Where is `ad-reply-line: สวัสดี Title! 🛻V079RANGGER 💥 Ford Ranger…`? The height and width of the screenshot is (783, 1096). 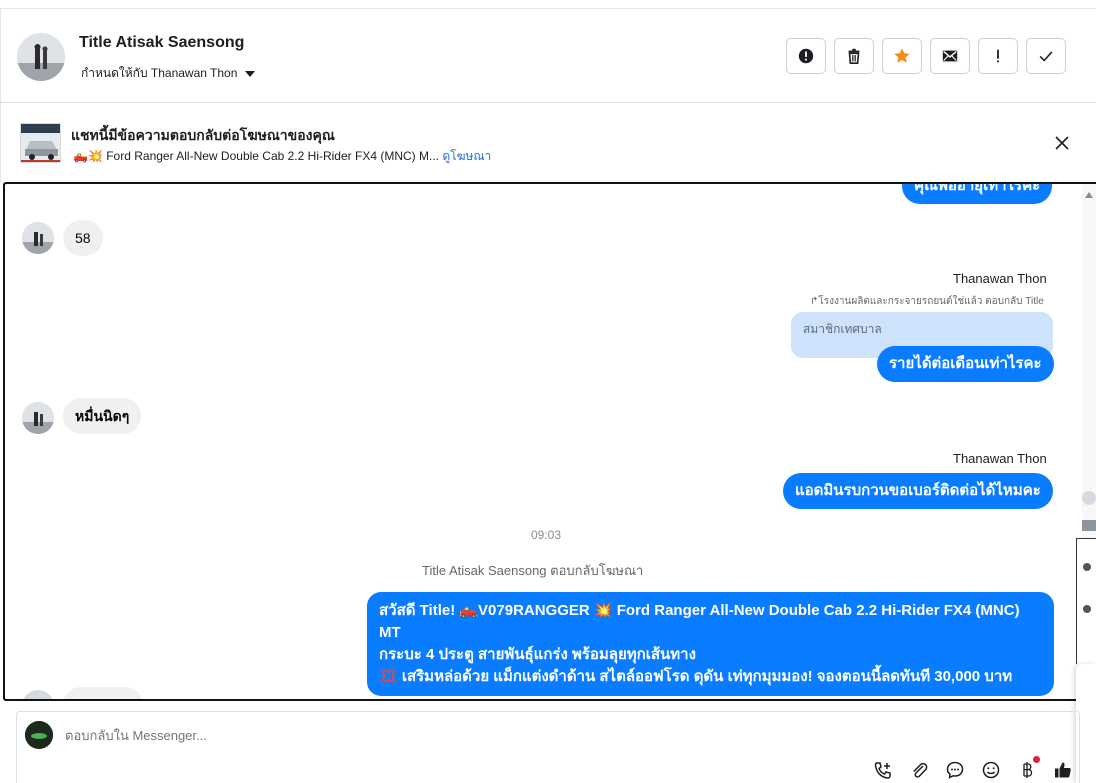
ad-reply-line: สวัสดี Title! 🛻V079RANGGER 💥 Ford Ranger… is located at coordinates (699, 621).